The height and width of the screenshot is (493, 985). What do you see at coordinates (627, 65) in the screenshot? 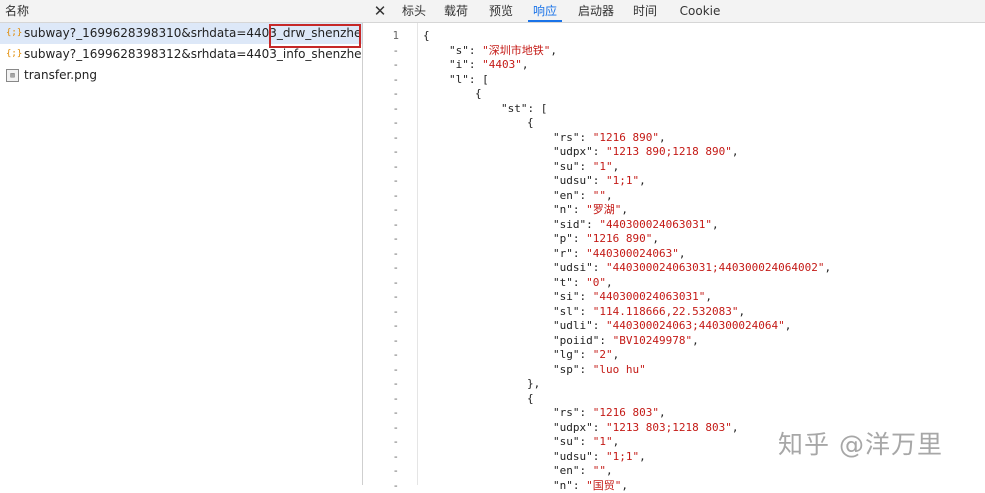
I see `code-line: "i": "4403",` at bounding box center [627, 65].